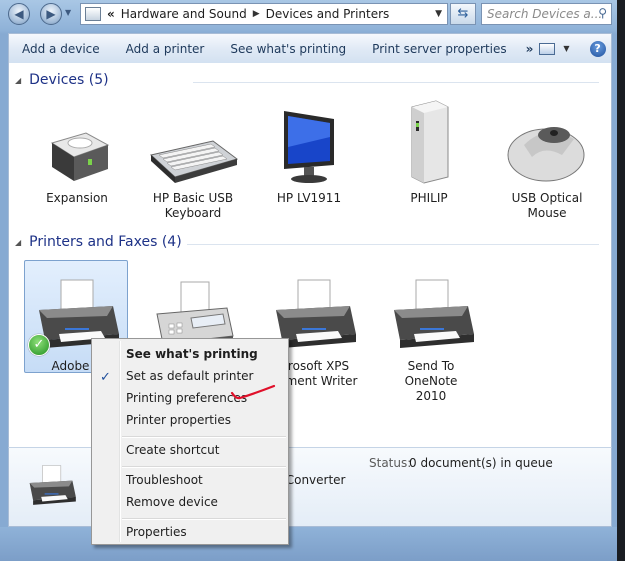 The image size is (625, 561). What do you see at coordinates (547, 48) in the screenshot?
I see `change-view-icon` at bounding box center [547, 48].